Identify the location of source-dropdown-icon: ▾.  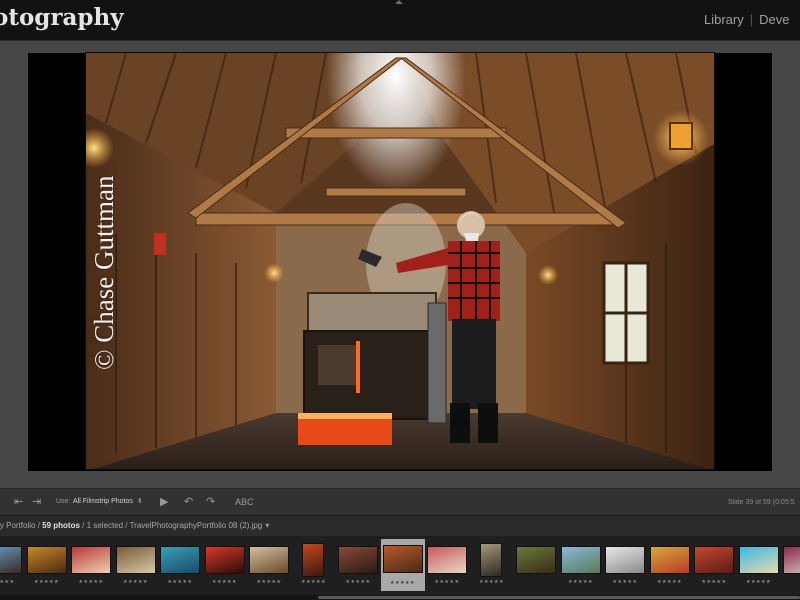
(267, 525).